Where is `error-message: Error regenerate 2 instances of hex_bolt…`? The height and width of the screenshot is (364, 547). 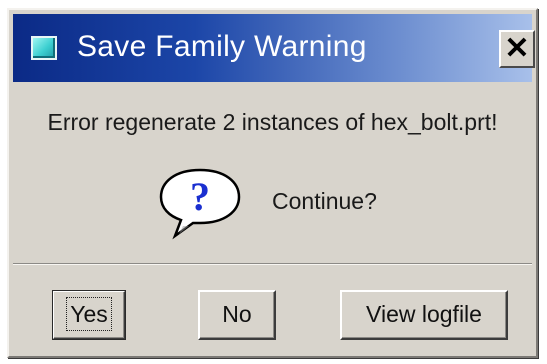 error-message: Error regenerate 2 instances of hex_bolt… is located at coordinates (272, 122).